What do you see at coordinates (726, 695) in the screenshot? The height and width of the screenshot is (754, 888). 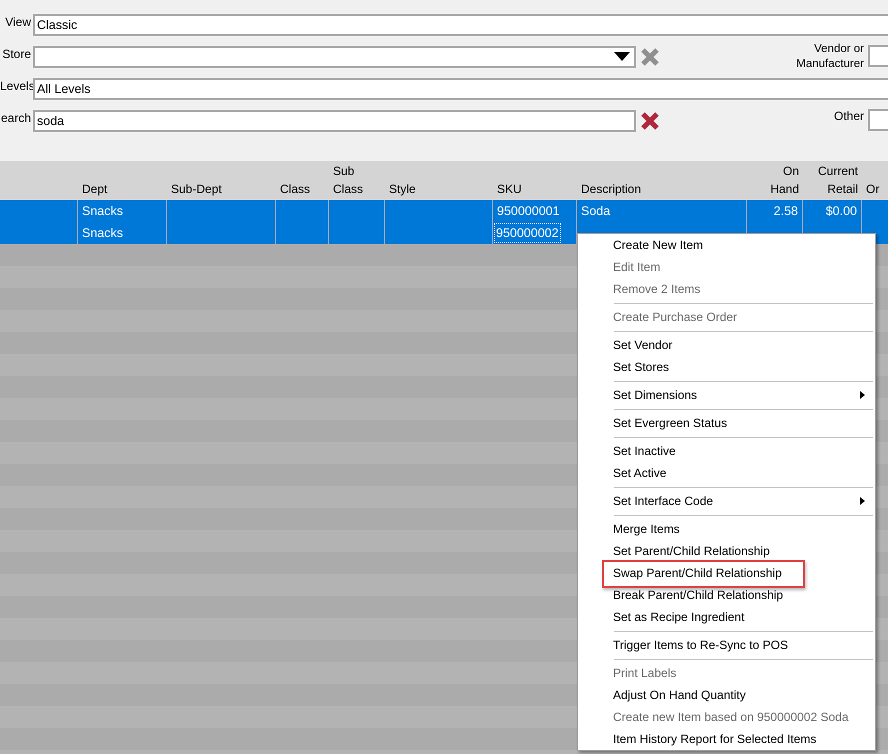 I see `menu-item: Adjust On Hand Quantity` at bounding box center [726, 695].